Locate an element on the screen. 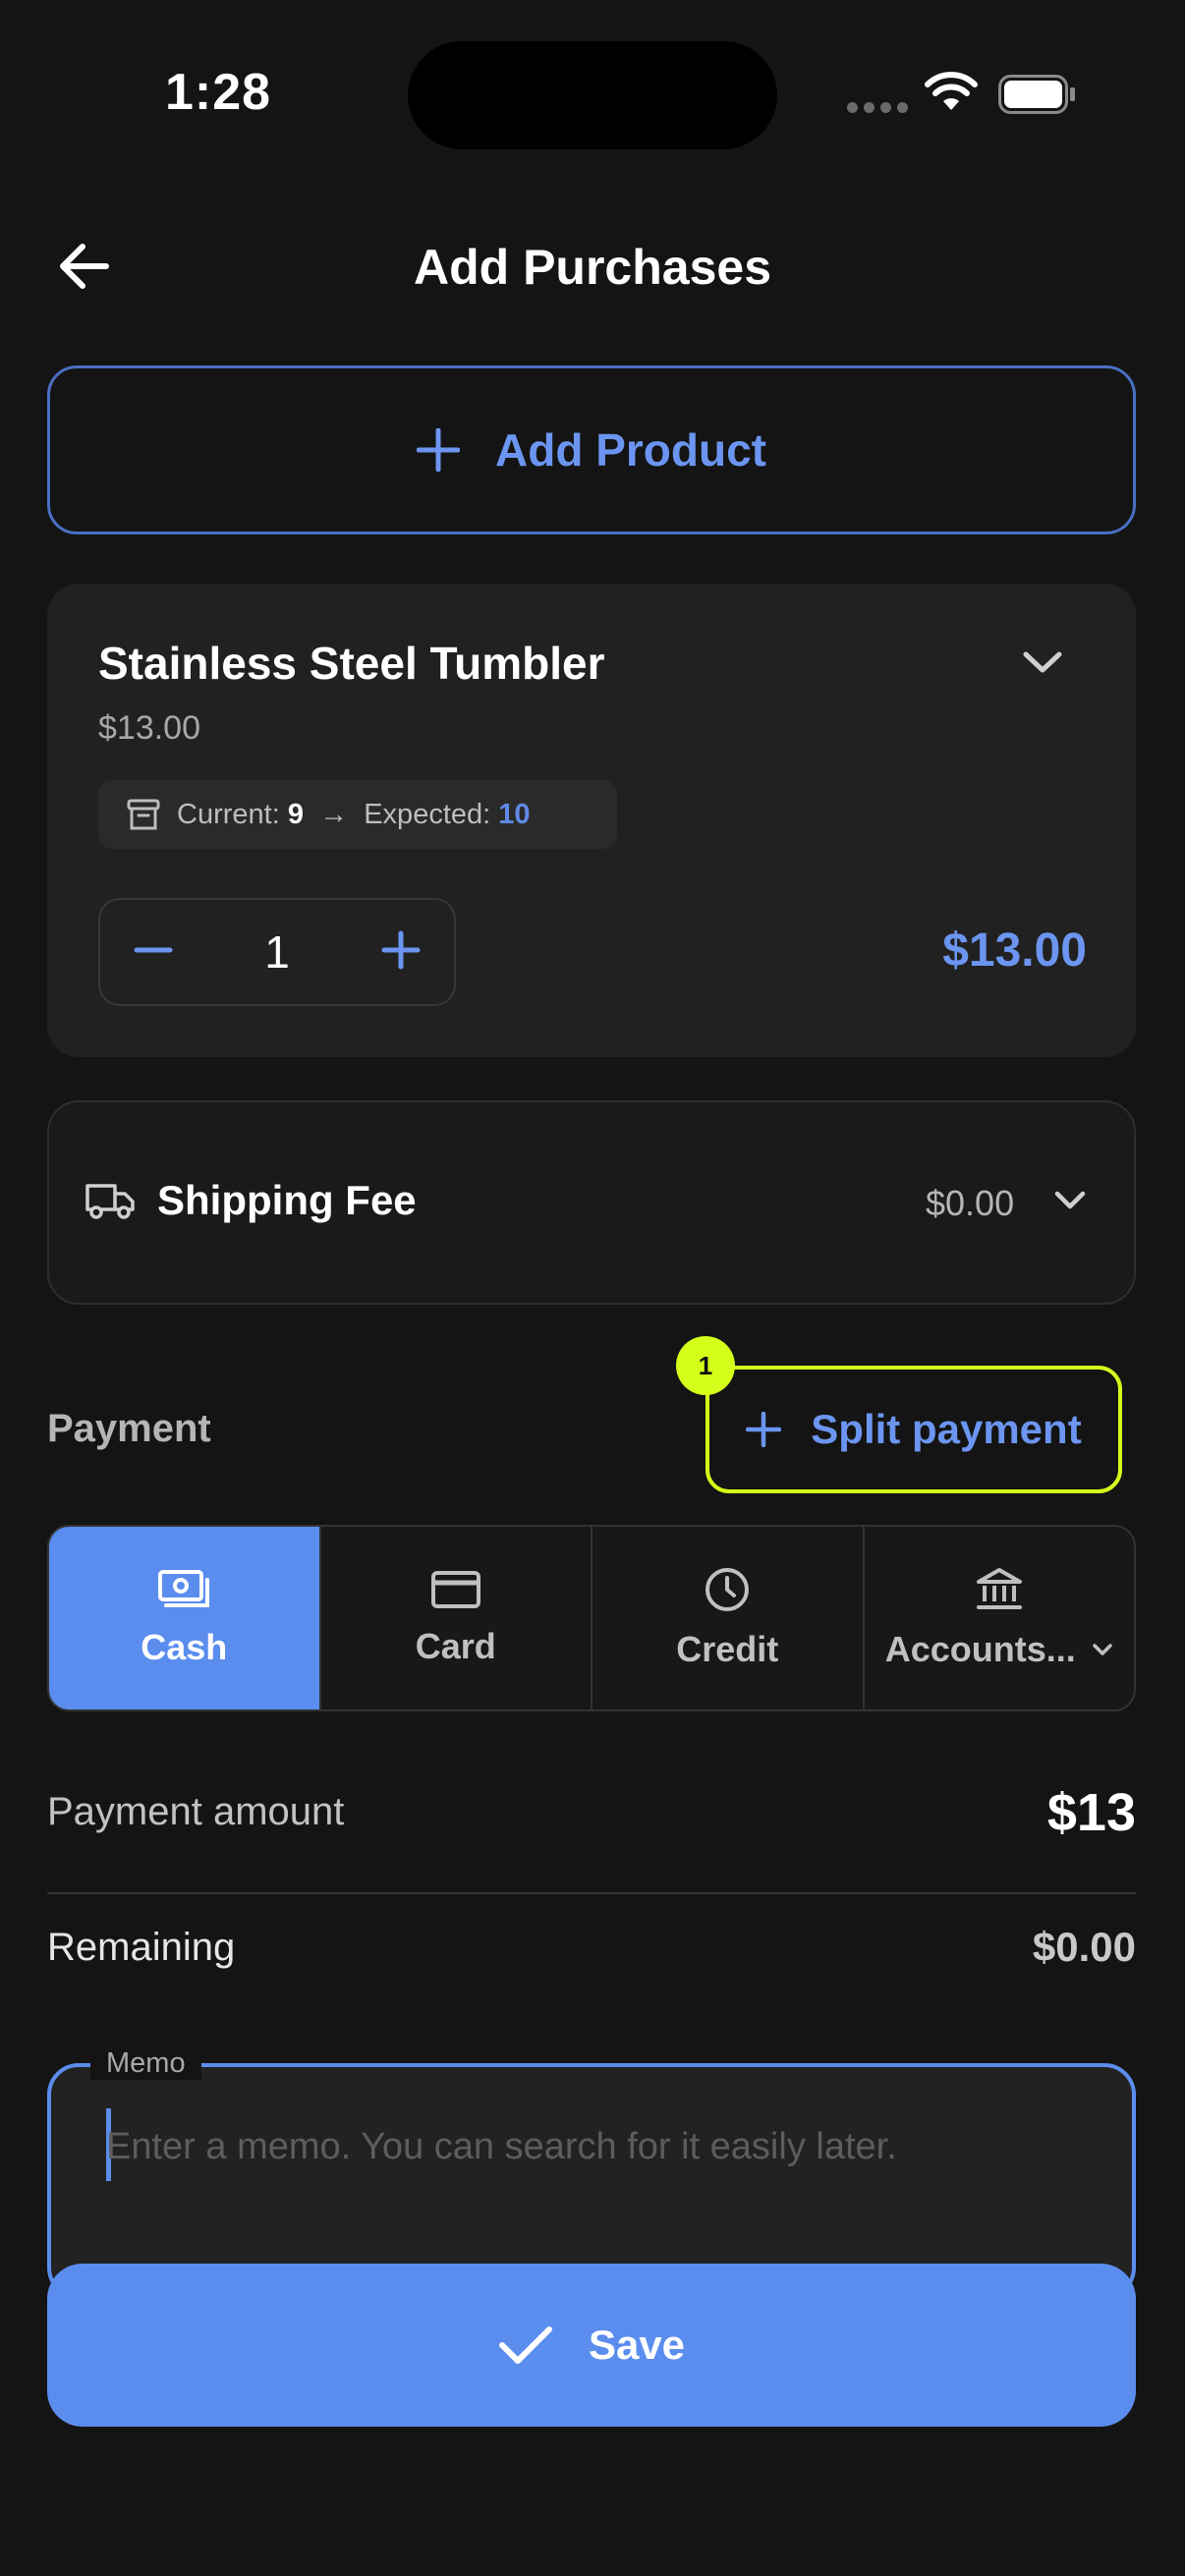  card-icon is located at coordinates (455, 1589).